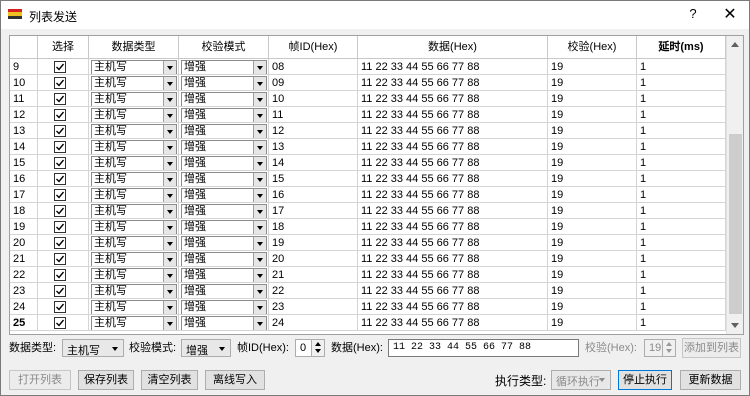 This screenshot has height=396, width=750. Describe the element at coordinates (313, 131) in the screenshot. I see `row-frame-id: 12` at that location.